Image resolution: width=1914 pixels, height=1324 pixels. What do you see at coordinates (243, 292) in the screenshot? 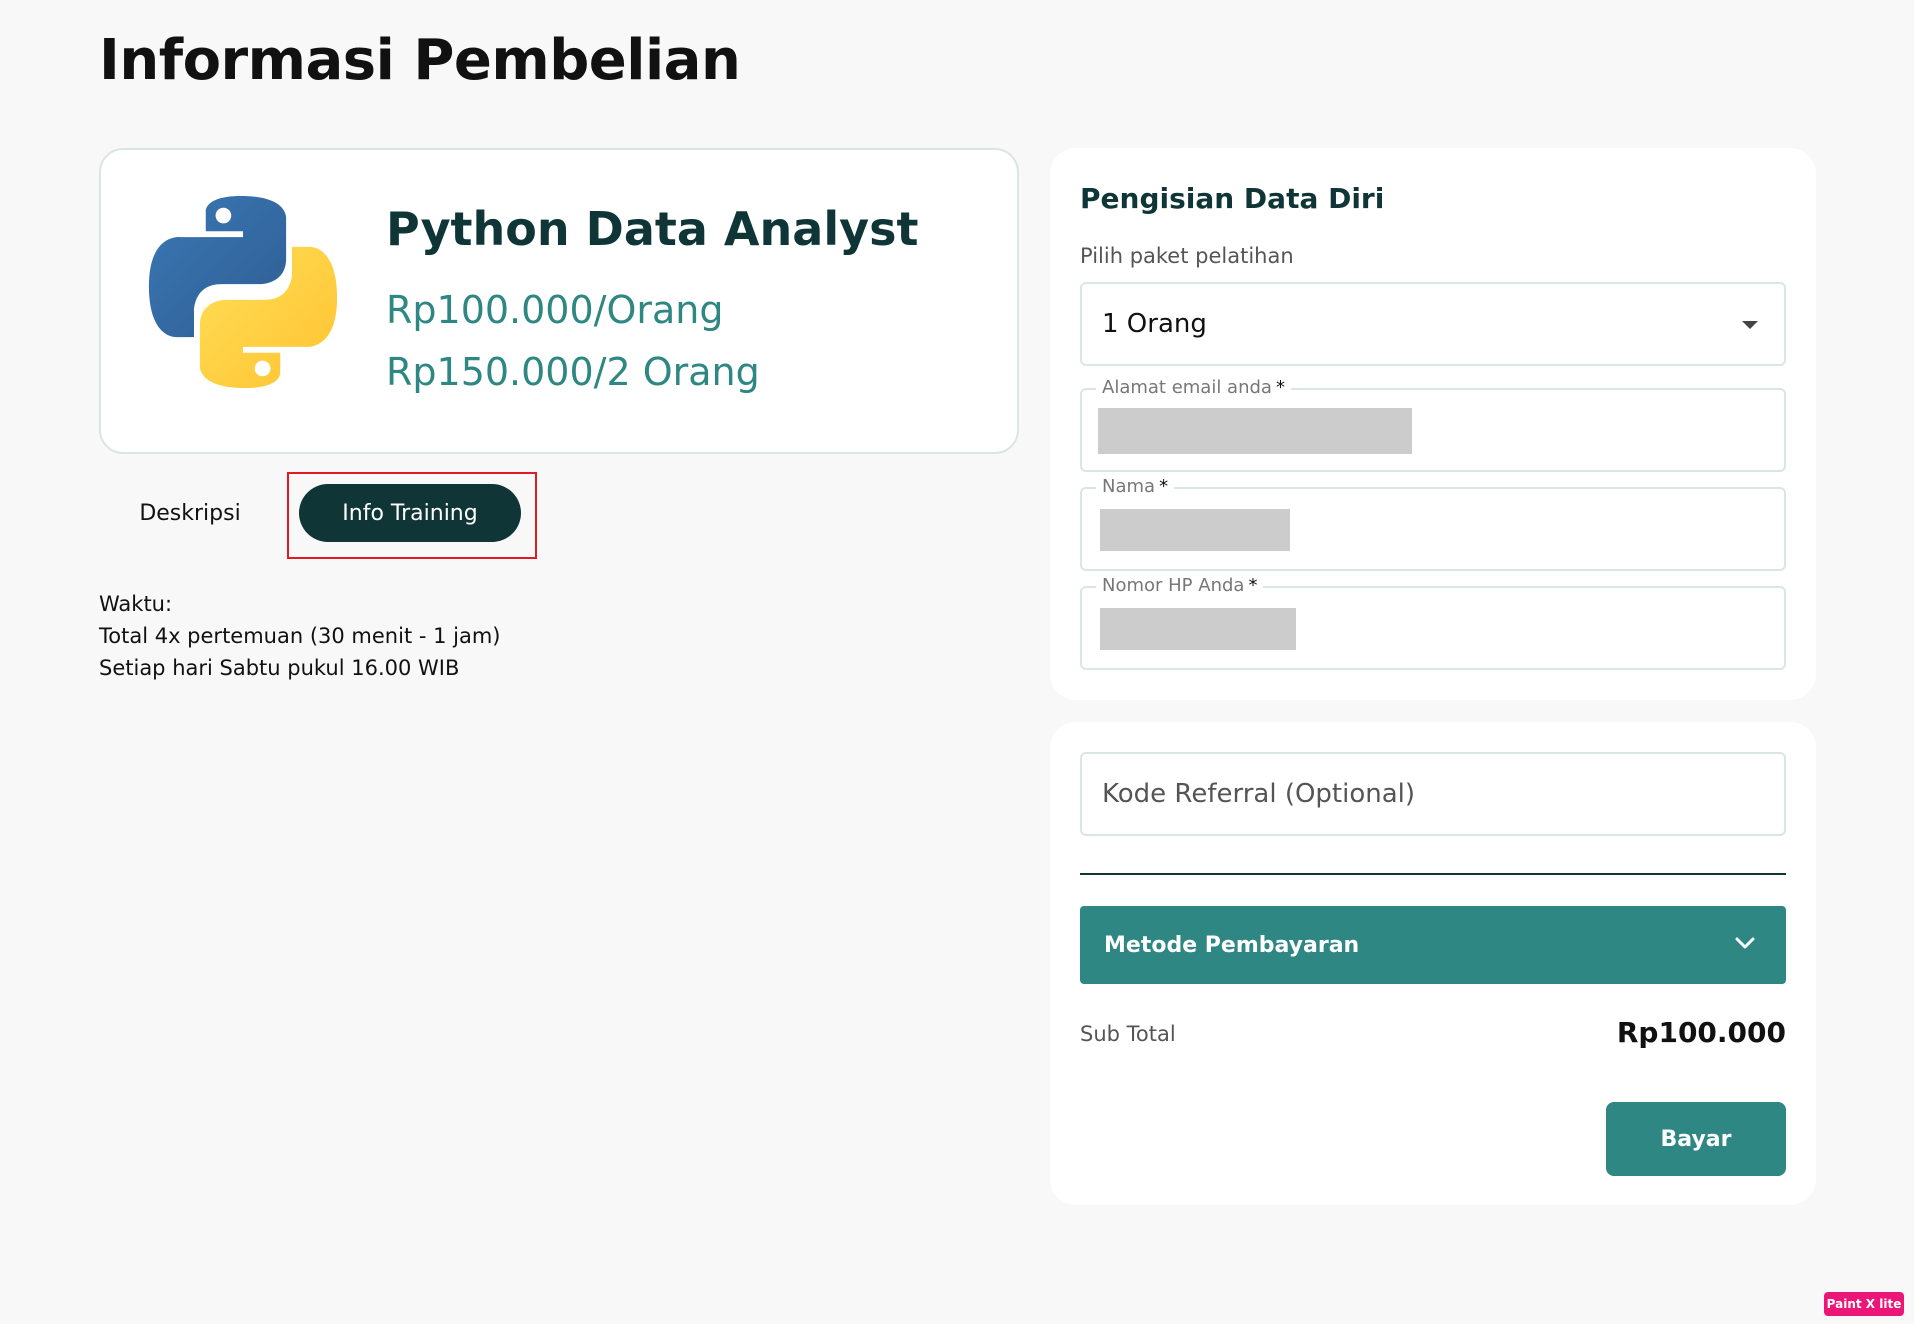
I see `python-logo-icon` at bounding box center [243, 292].